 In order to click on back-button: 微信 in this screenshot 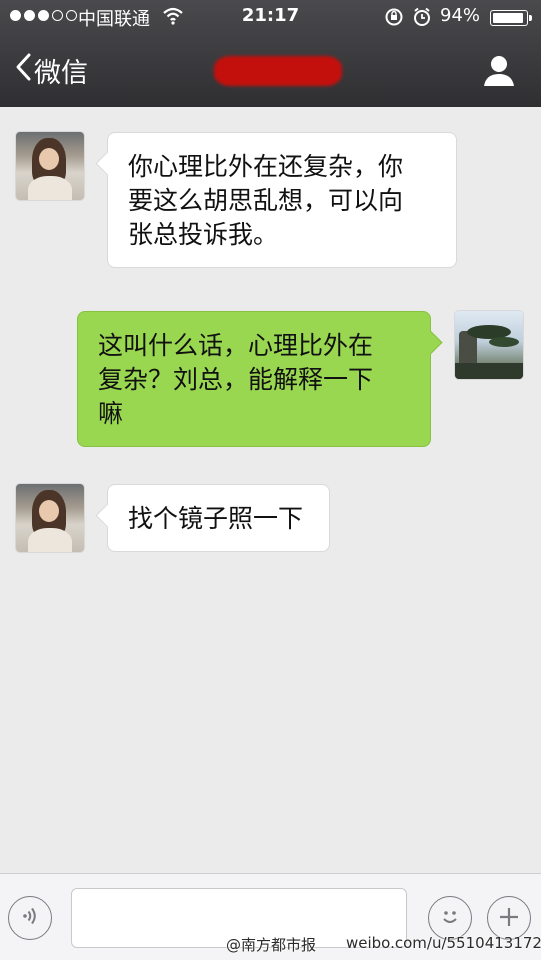, I will do `click(51, 70)`.